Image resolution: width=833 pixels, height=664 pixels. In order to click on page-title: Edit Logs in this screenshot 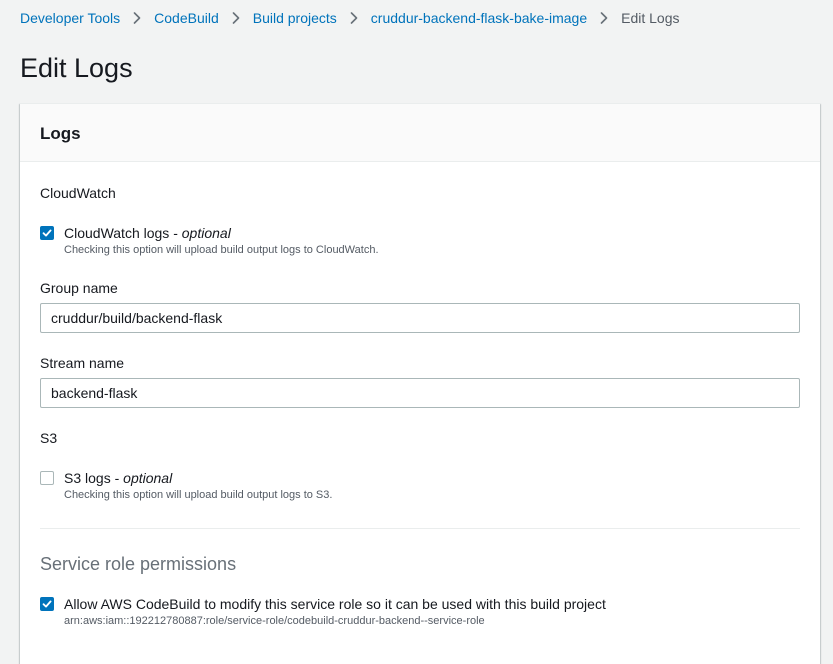, I will do `click(76, 68)`.